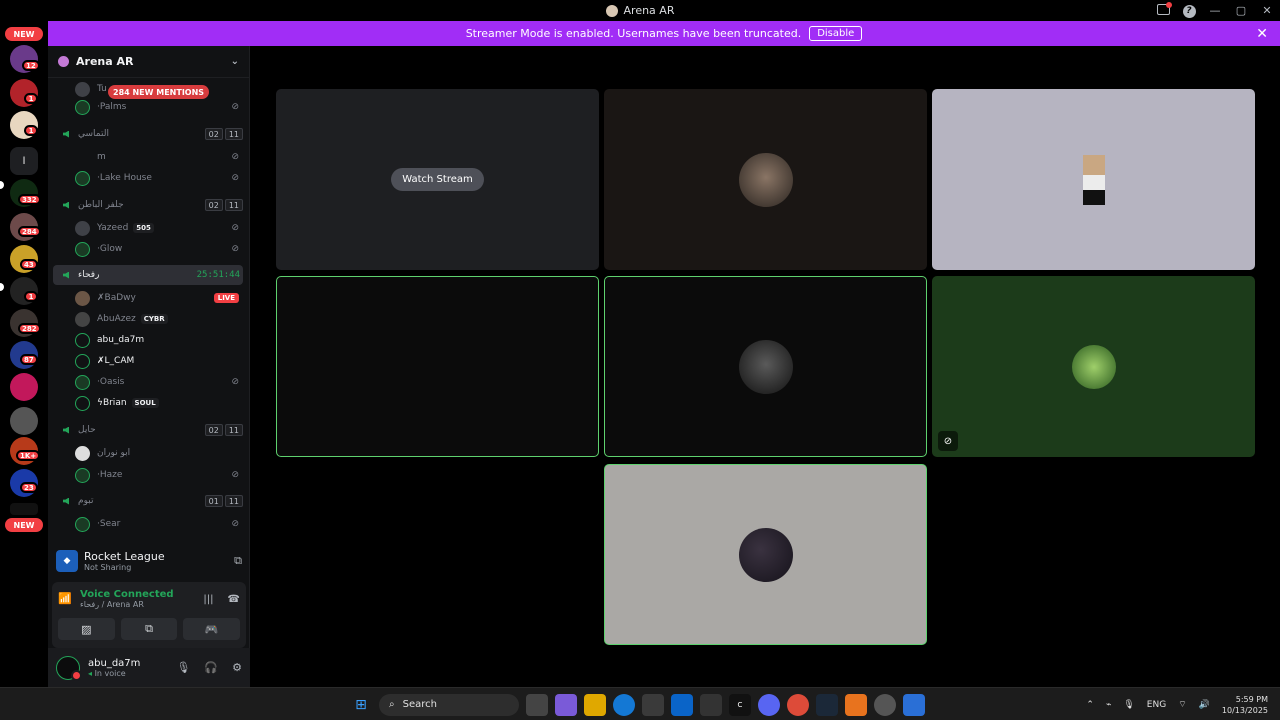 This screenshot has width=1280, height=720. What do you see at coordinates (159, 523) in the screenshot?
I see `voice-user: · Sear ⊘` at bounding box center [159, 523].